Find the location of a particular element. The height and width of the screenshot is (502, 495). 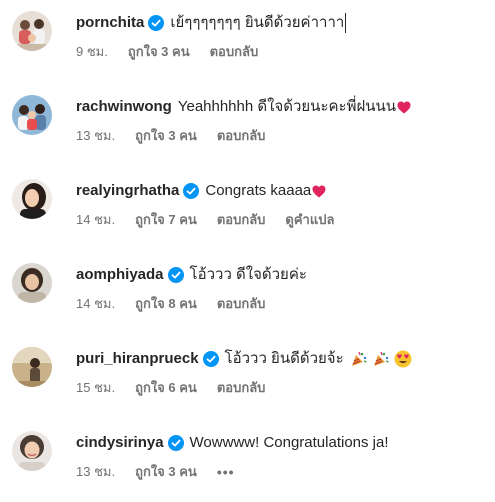

comment-header: puri_hiranprueck โอ้ววว ยินดีด้วยจ้ะ is located at coordinates (244, 359).